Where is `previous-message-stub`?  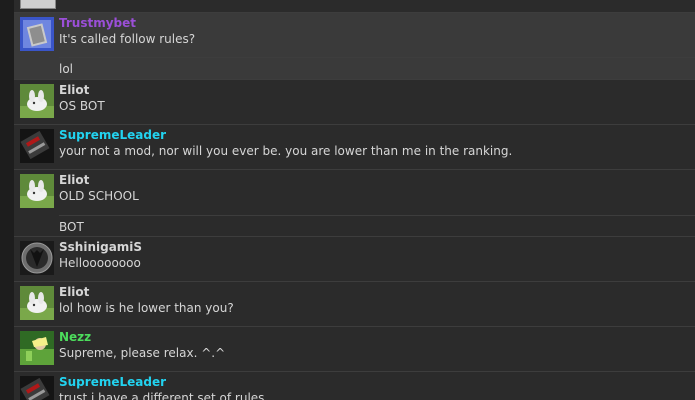
previous-message-stub is located at coordinates (354, 6).